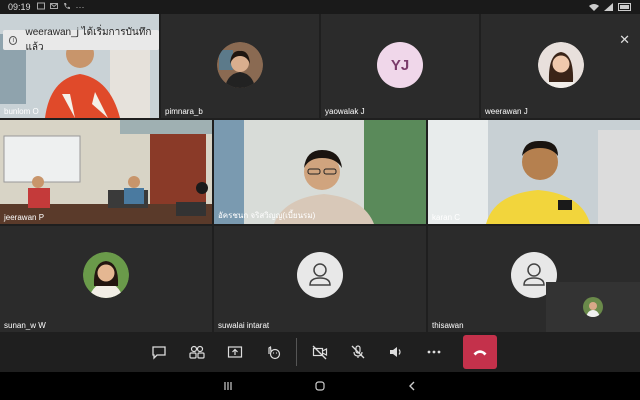 This screenshot has width=640, height=400. I want to click on participant-tile: YJ yaowalak J, so click(400, 66).